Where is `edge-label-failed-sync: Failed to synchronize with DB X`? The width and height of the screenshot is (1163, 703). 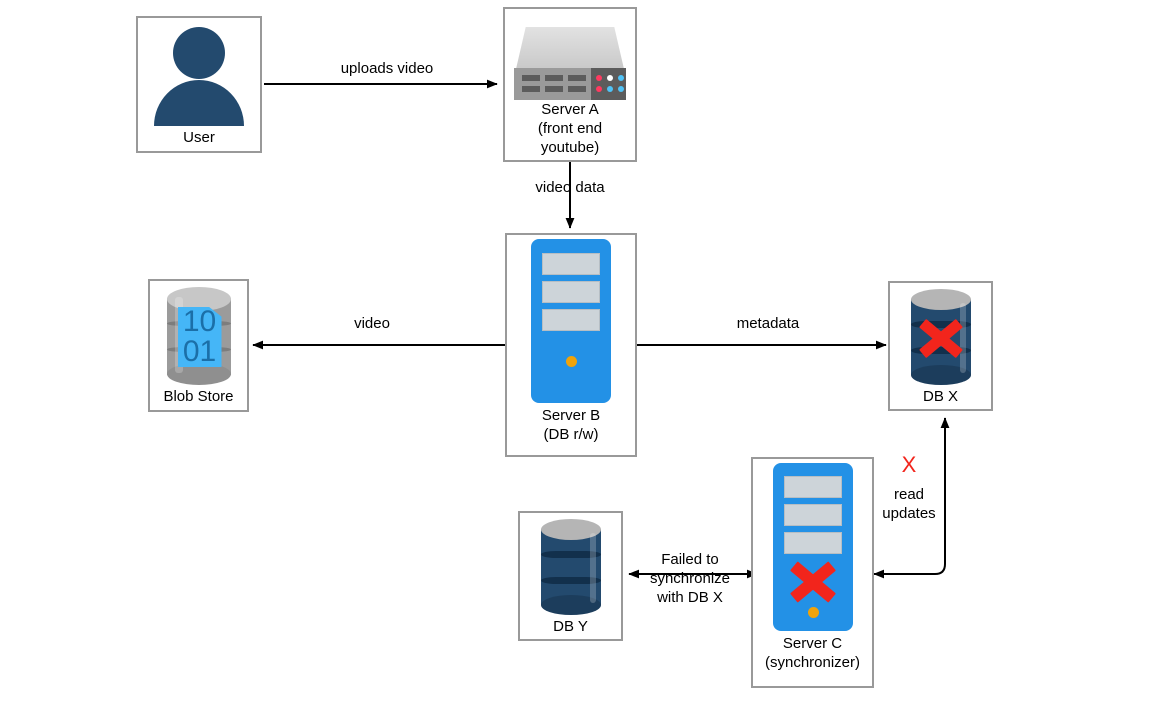
edge-label-failed-sync: Failed to synchronize with DB X is located at coordinates (690, 578).